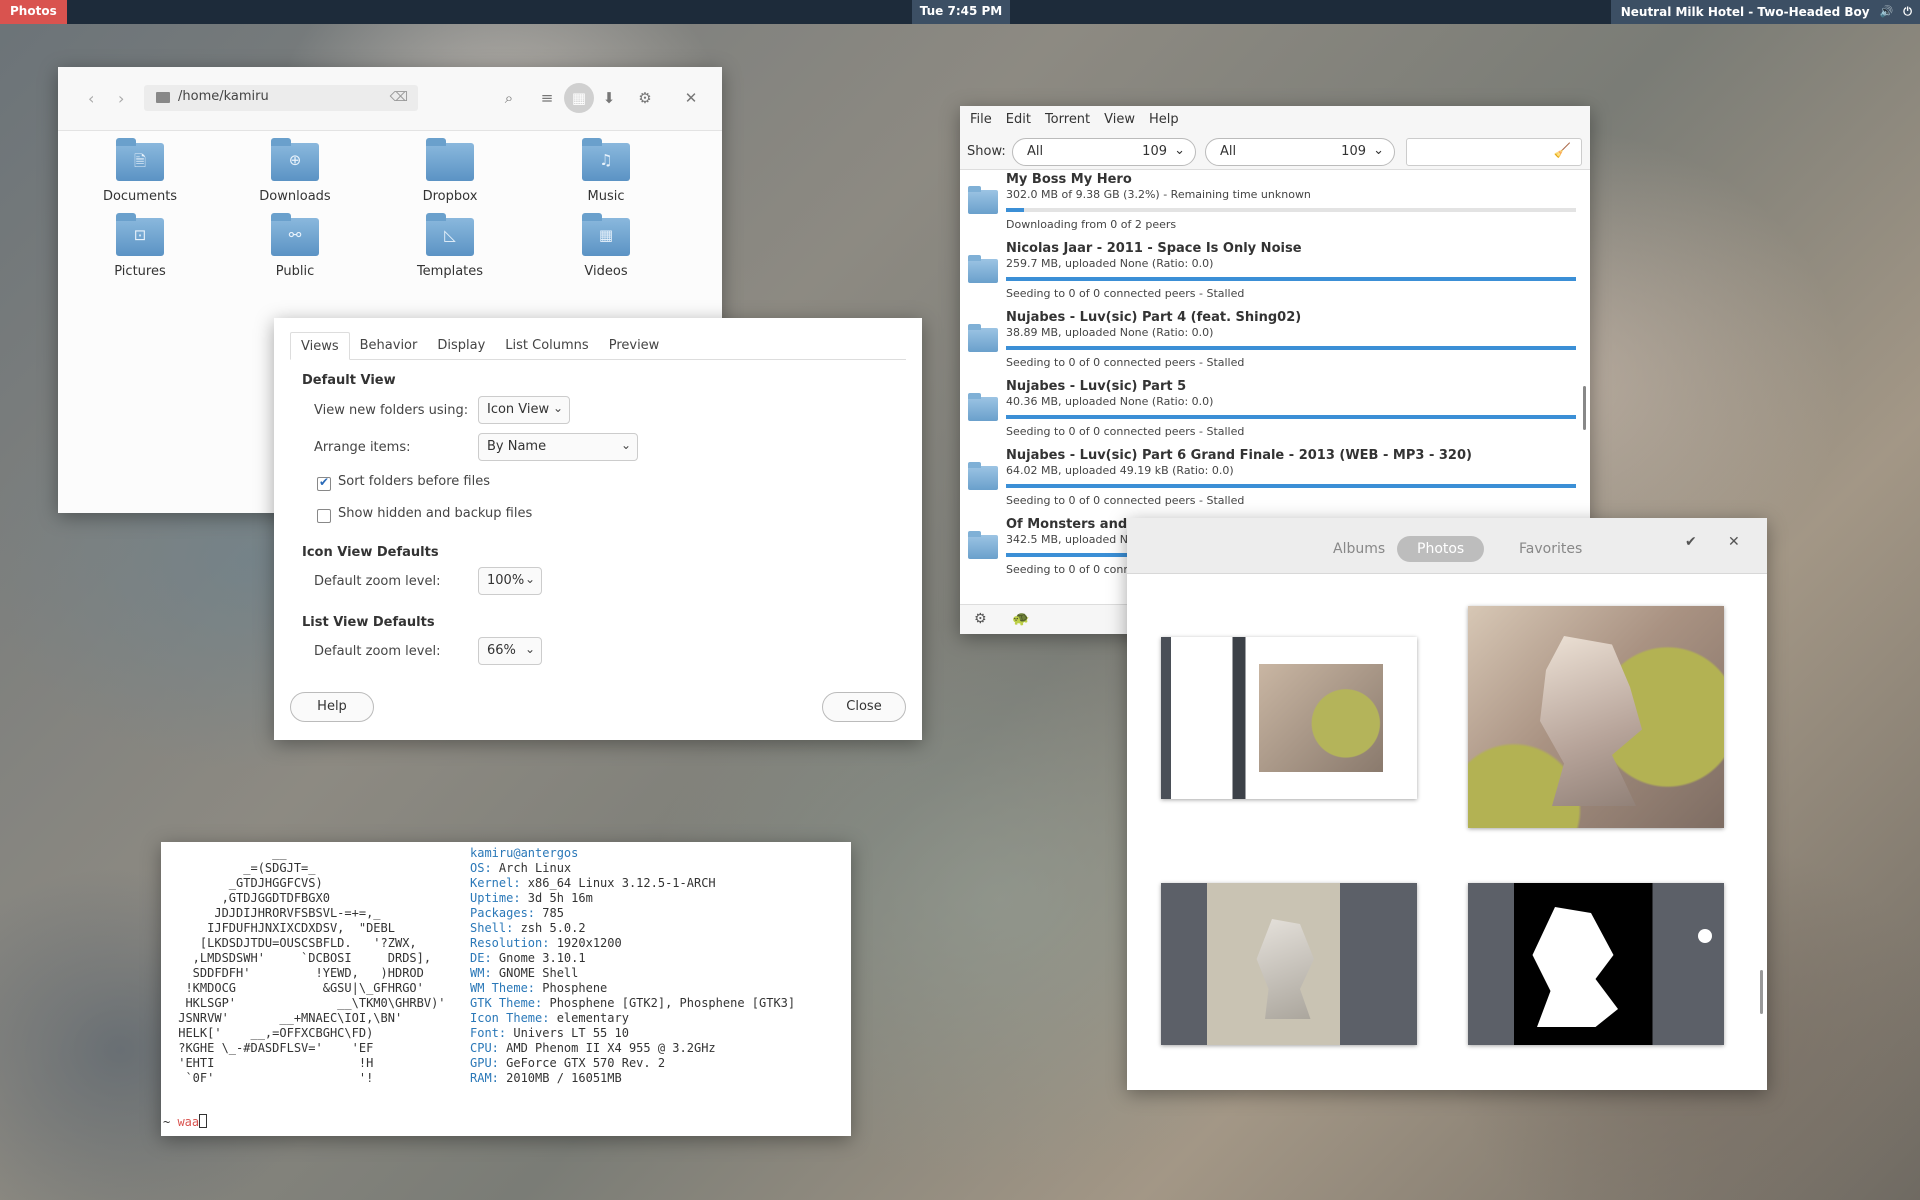 The image size is (1920, 1200). I want to click on menu-torrent: Torrent, so click(1067, 120).